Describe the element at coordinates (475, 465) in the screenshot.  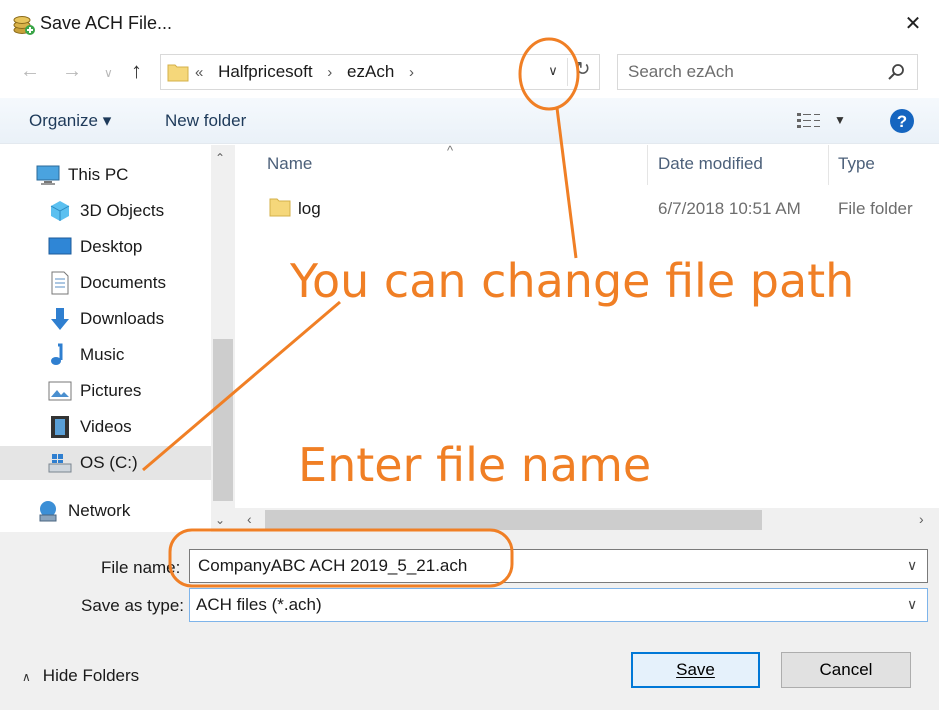
I see `annotation-enter-name: Enter file name` at that location.